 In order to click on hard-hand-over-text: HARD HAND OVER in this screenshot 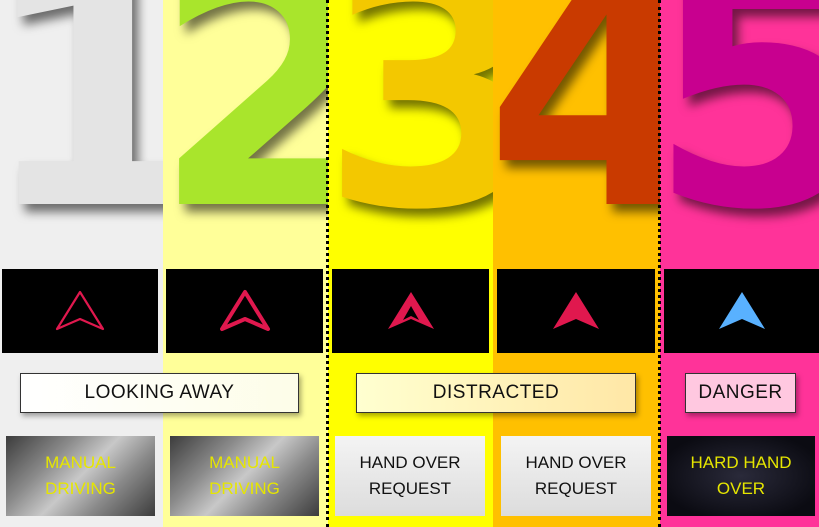, I will do `click(741, 475)`.